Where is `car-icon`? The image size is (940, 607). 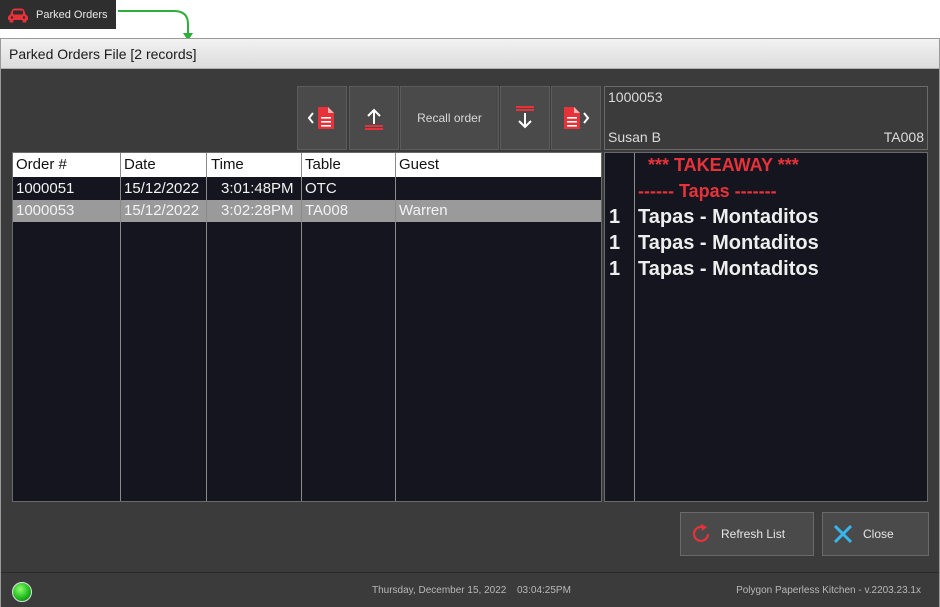
car-icon is located at coordinates (18, 15).